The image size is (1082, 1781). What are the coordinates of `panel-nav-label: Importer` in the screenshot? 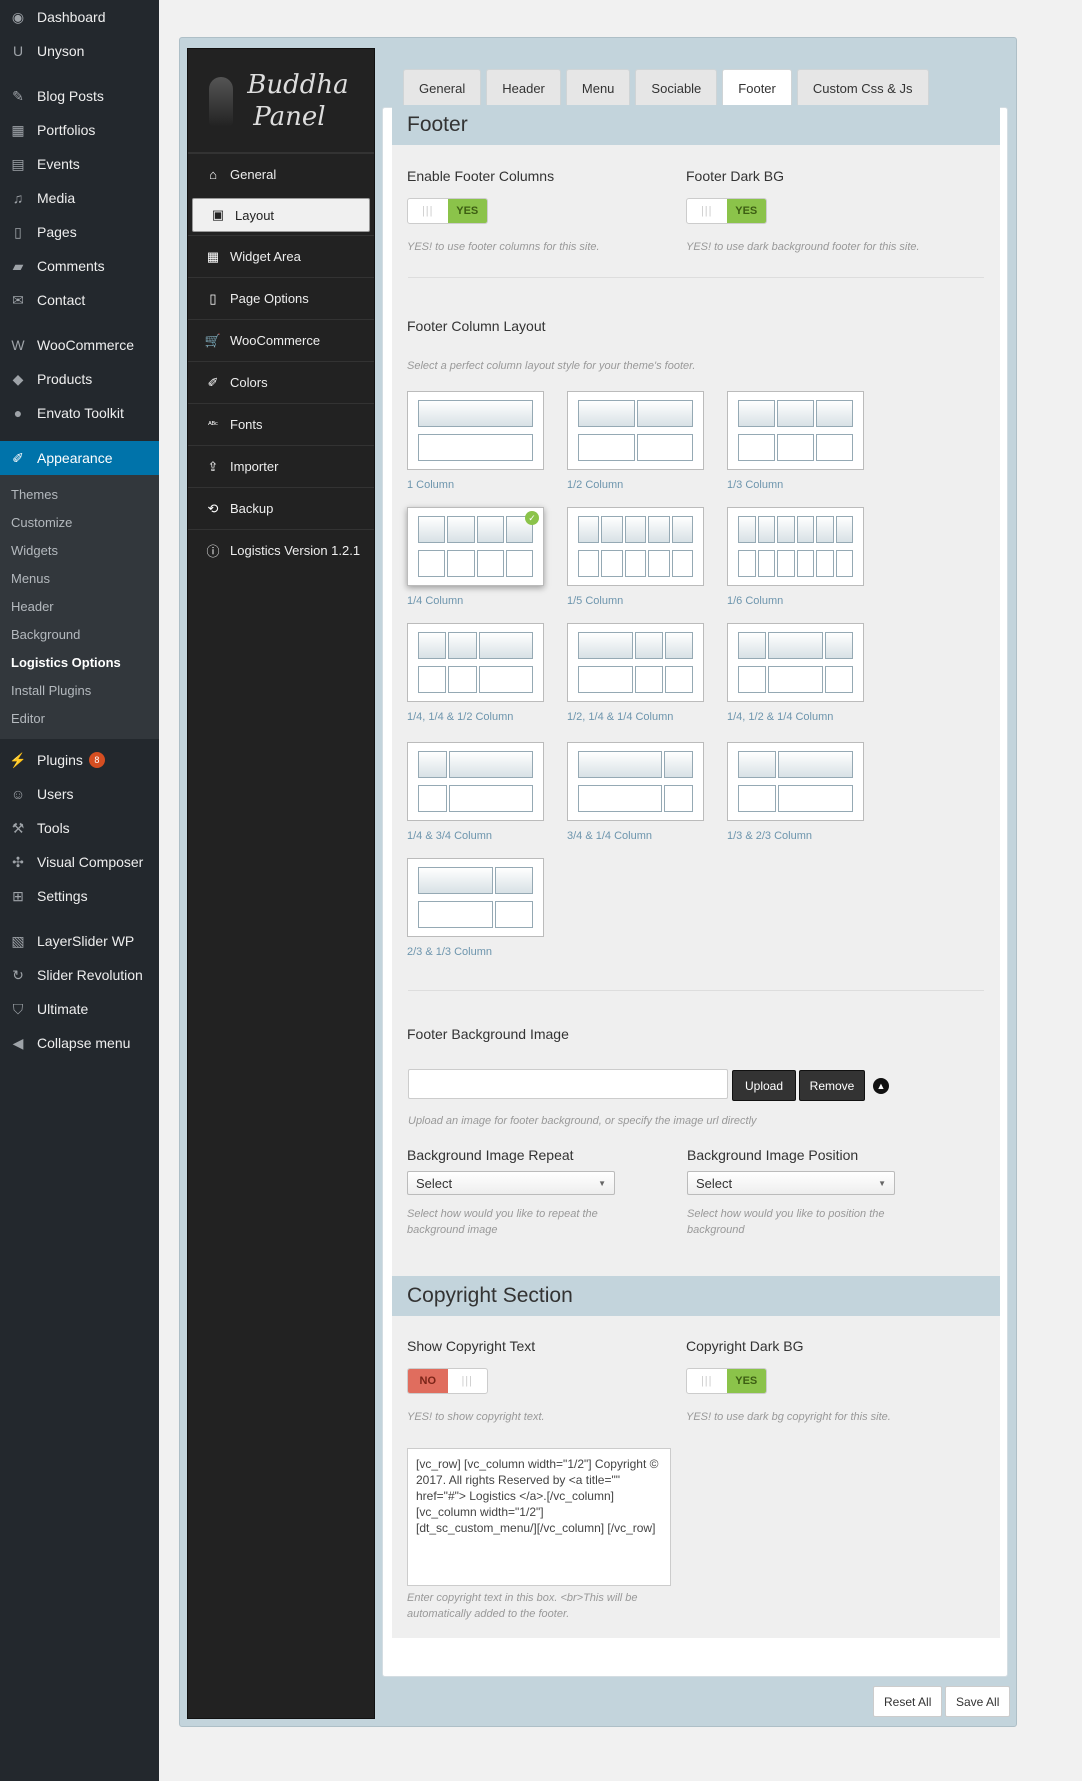 It's located at (254, 466).